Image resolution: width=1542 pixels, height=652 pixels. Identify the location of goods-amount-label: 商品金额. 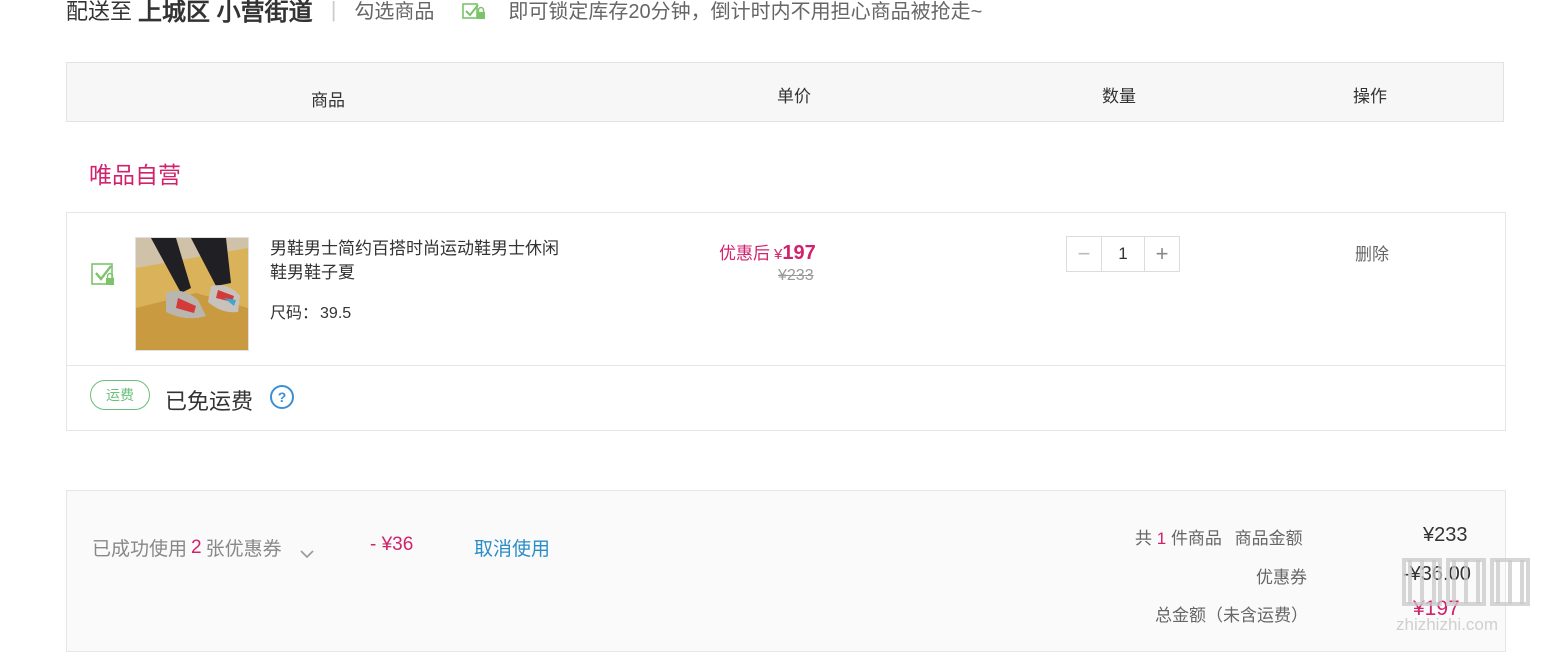
(1268, 538).